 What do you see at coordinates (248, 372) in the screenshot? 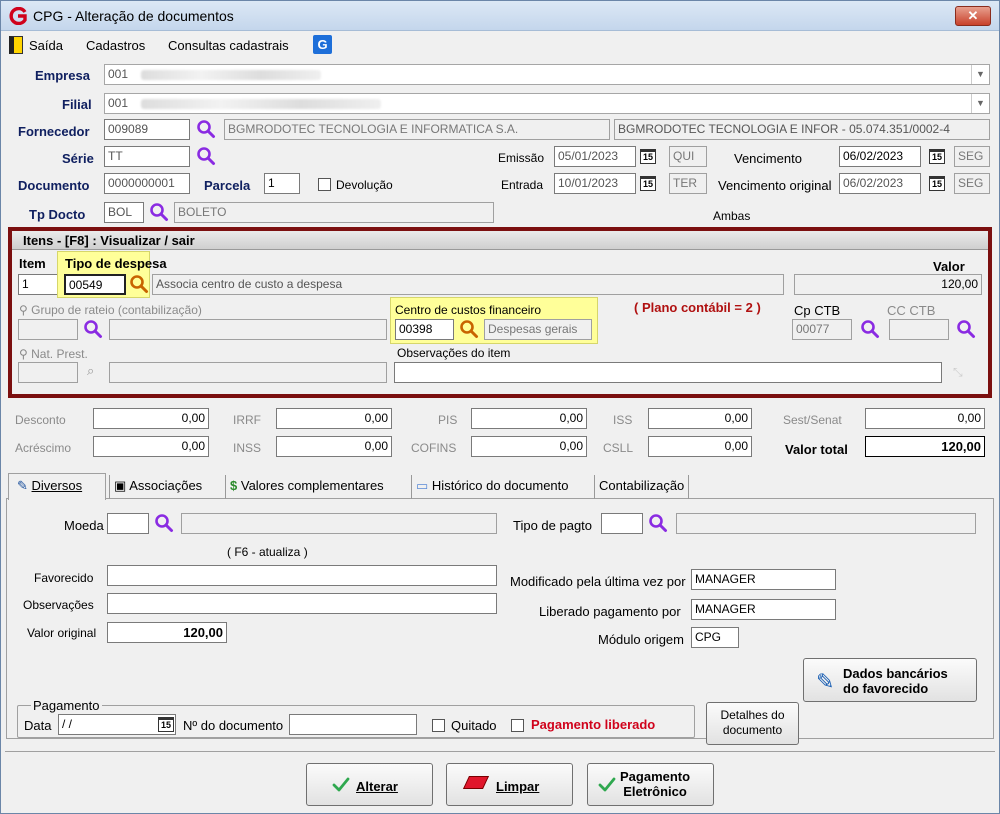
I see `nat-prest-desc` at bounding box center [248, 372].